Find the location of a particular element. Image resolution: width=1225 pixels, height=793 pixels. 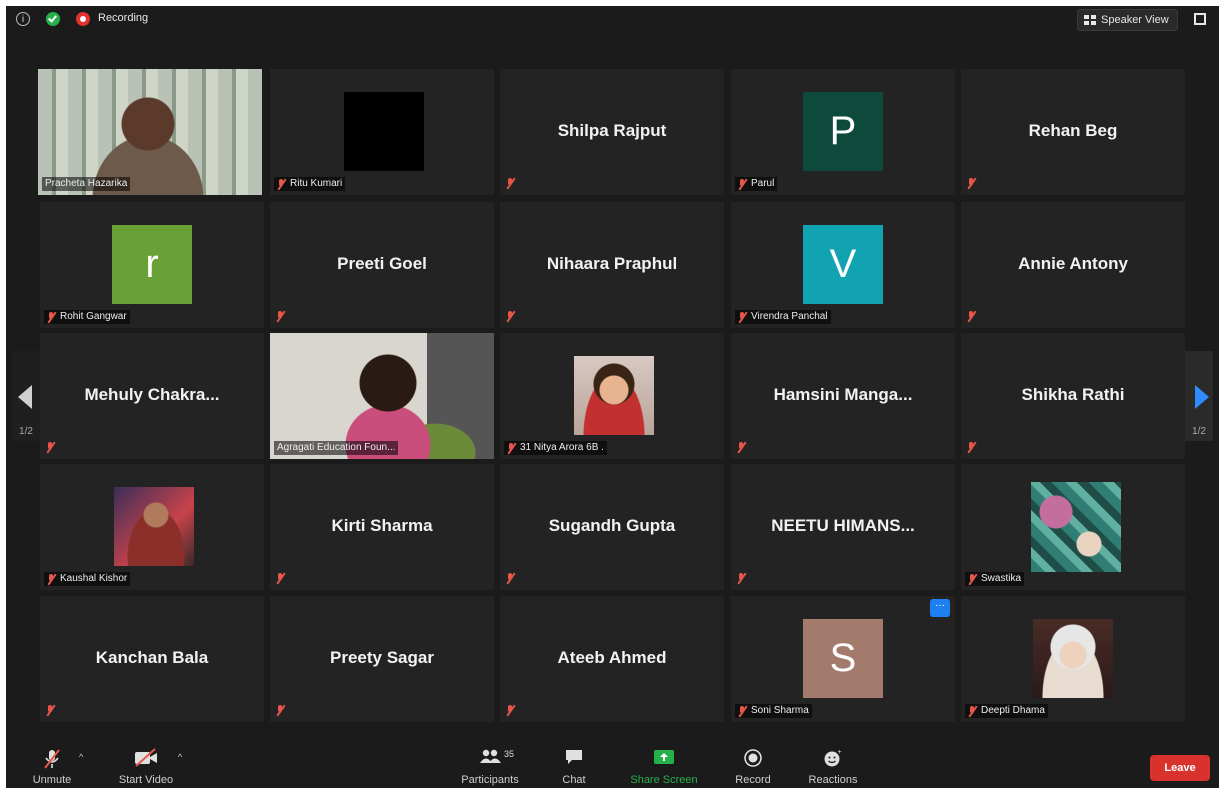

participant-tile-shilpa-rajput: Shilpa Rajput is located at coordinates (612, 132).